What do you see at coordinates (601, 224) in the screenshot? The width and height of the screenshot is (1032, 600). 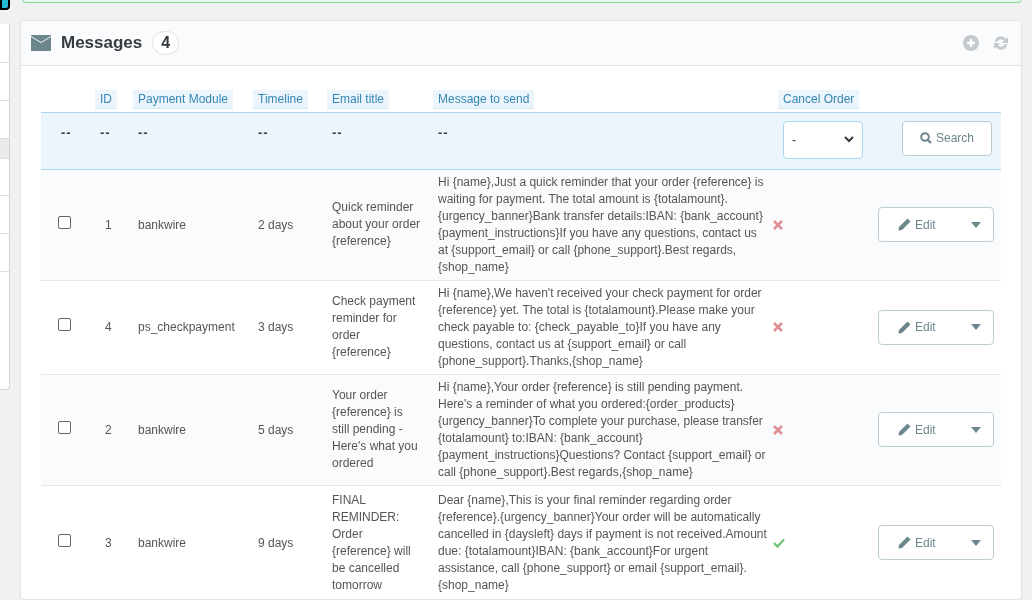 I see `message-text: Hi {name},Just a quick reminder that your order {reference} is waiting for payment. The total amount is {totalamount}.{urgency_banner}Bank transfer details:IBAN: {bank_account}{payment_instructions}If you have any questions, contact us at {support_email} or call {phone_support}.Best regards,{shop_name}` at bounding box center [601, 224].